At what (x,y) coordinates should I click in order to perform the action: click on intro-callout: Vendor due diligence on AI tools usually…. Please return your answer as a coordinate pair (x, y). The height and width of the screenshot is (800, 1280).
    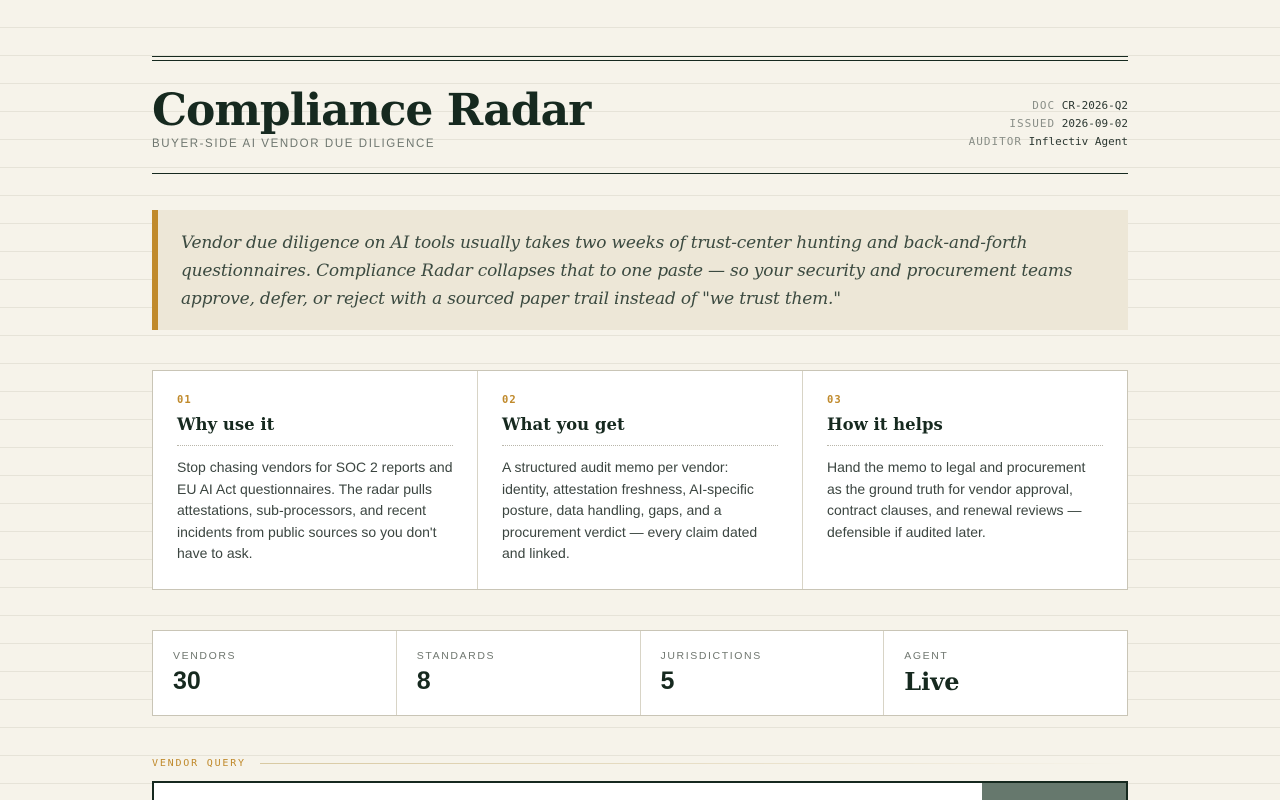
    Looking at the image, I should click on (640, 270).